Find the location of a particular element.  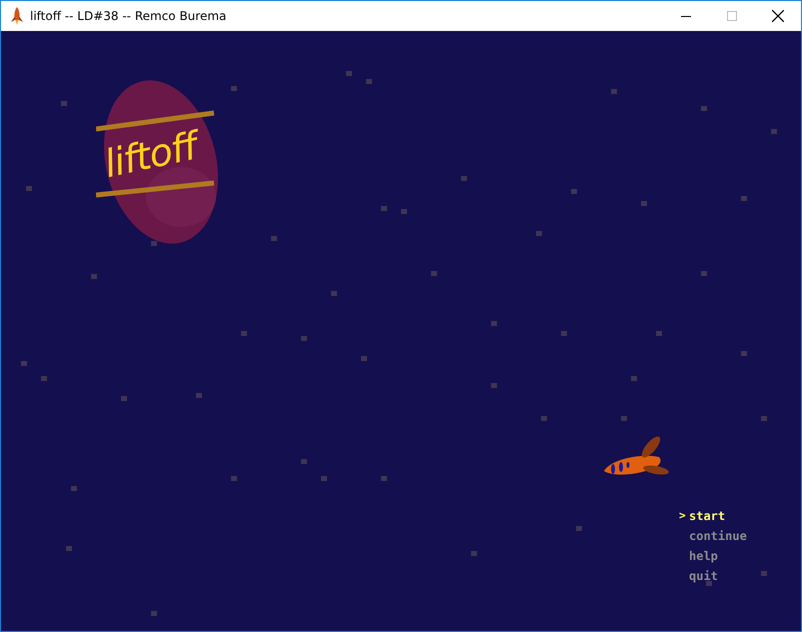

menu-item: help is located at coordinates (703, 555).